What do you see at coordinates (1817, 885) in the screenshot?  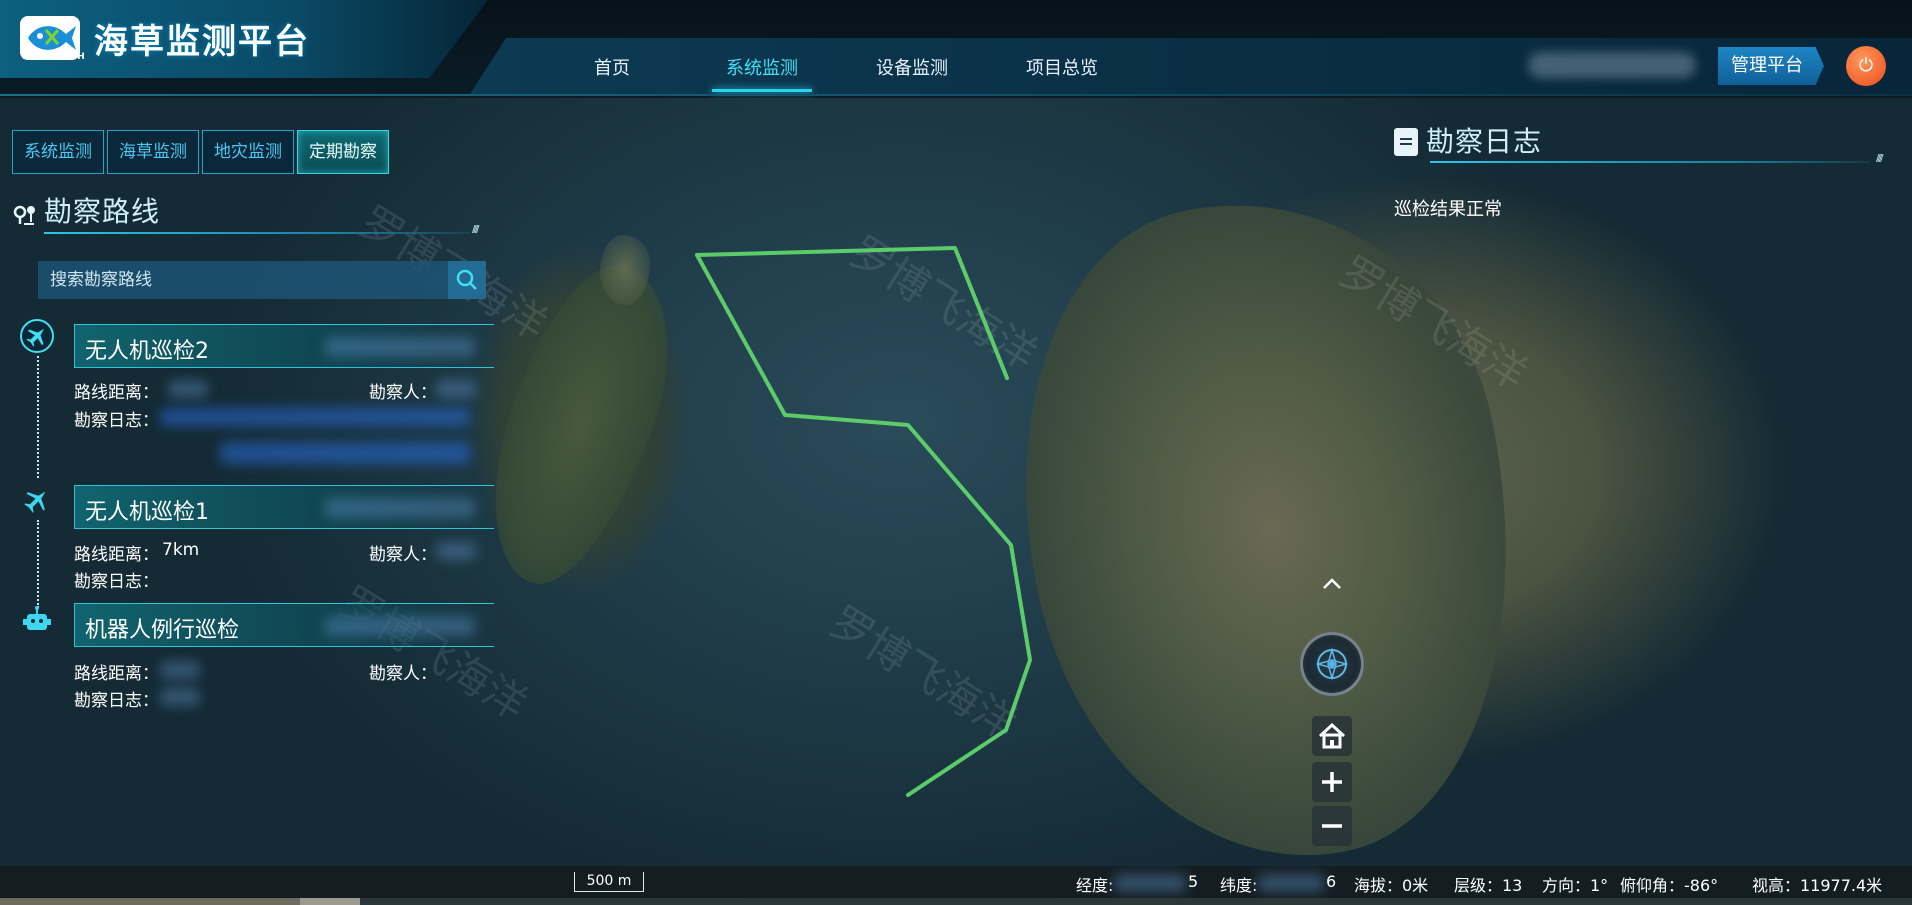 I see `view-height-readout: 视高：11977.4米` at bounding box center [1817, 885].